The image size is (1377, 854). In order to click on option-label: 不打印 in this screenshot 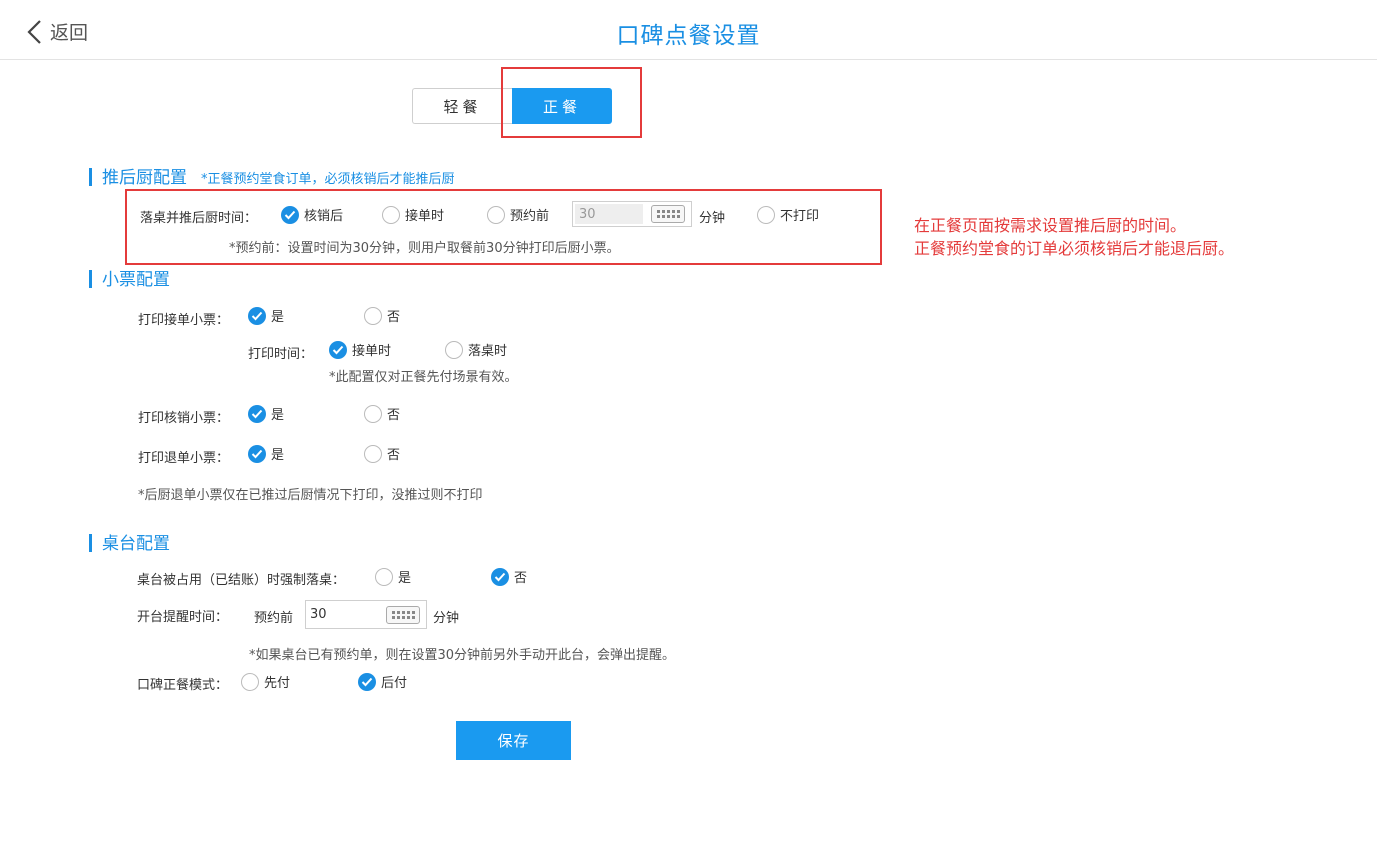, I will do `click(800, 216)`.